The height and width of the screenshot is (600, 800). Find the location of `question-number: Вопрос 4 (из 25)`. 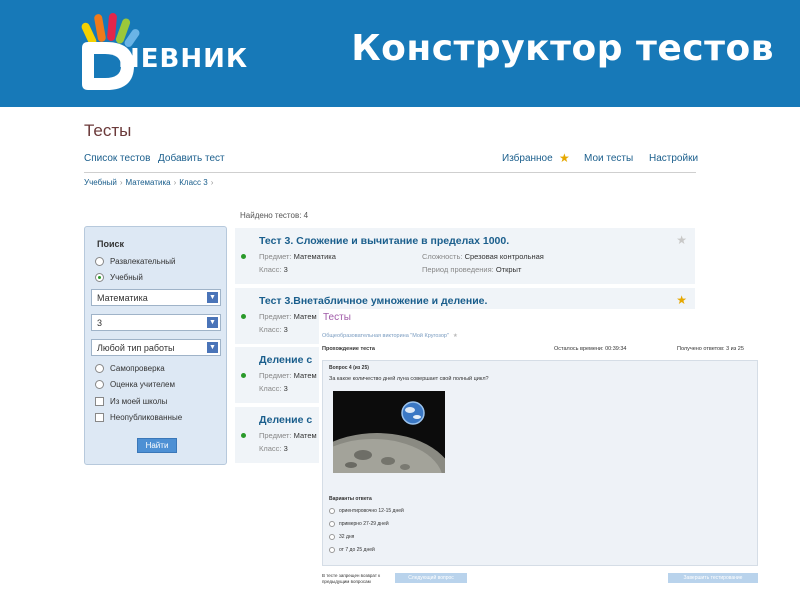

question-number: Вопрос 4 (из 25) is located at coordinates (349, 368).